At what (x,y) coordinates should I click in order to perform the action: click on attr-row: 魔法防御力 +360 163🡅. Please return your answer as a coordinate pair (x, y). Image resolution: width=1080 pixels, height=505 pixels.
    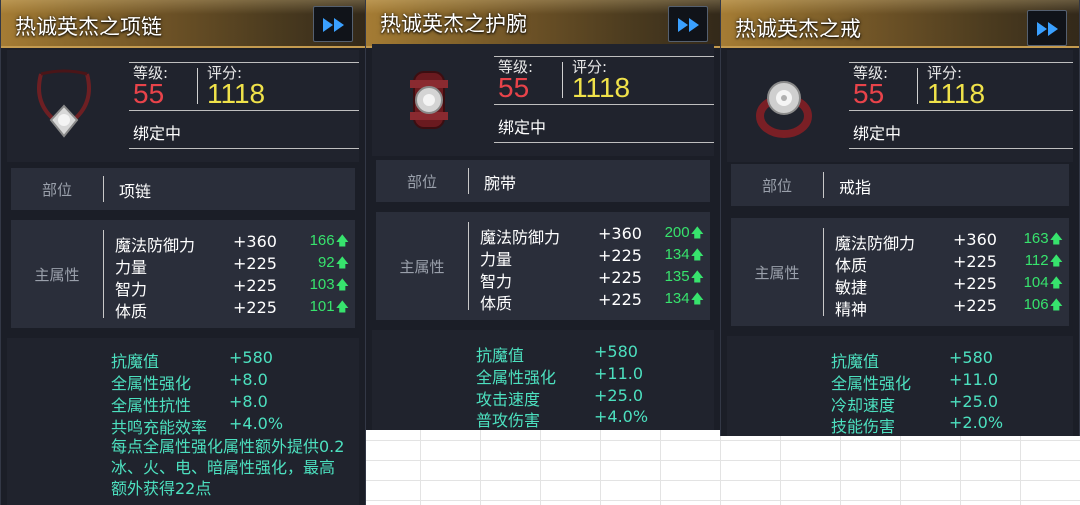
    Looking at the image, I should click on (900, 241).